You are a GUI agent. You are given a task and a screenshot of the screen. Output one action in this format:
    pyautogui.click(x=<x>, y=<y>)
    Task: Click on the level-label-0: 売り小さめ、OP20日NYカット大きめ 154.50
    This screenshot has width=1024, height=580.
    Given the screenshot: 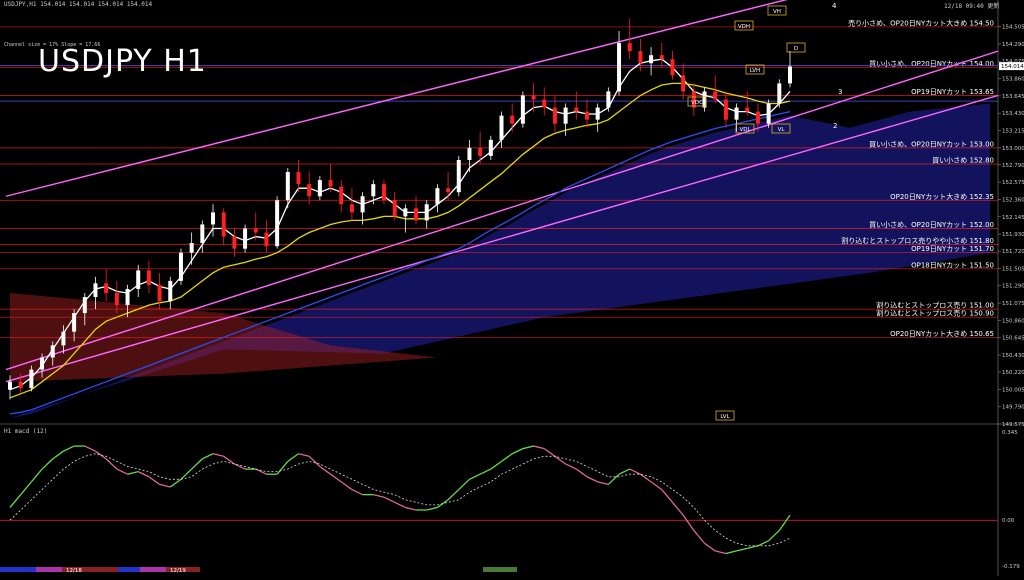 What is the action you would take?
    pyautogui.click(x=921, y=22)
    